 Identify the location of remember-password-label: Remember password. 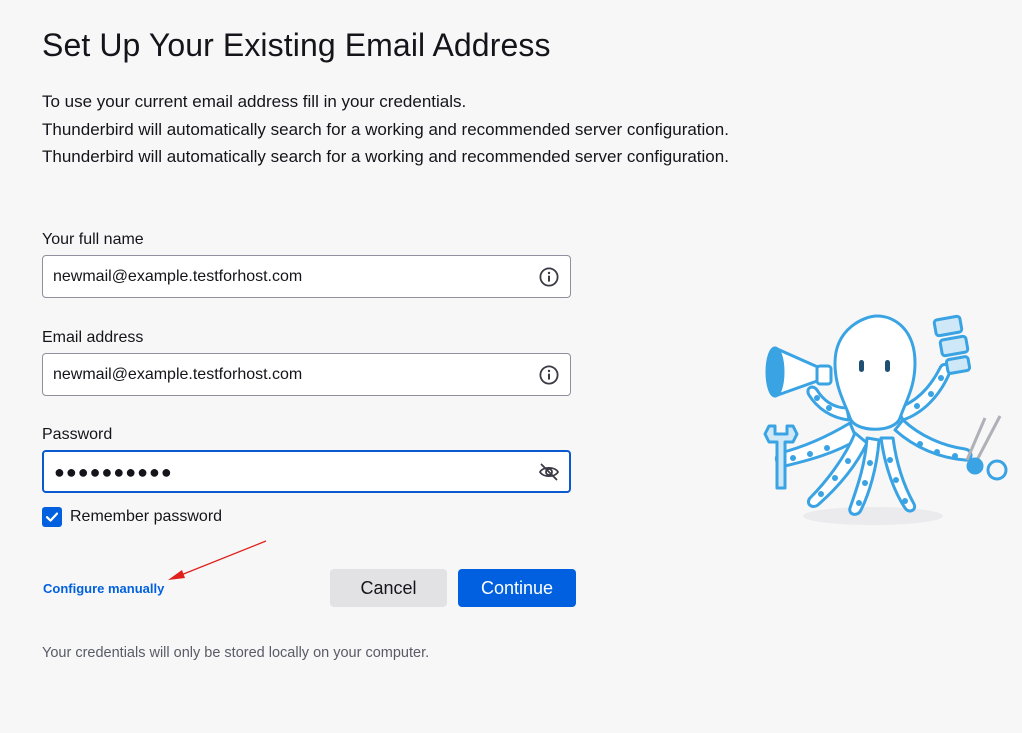
(146, 516).